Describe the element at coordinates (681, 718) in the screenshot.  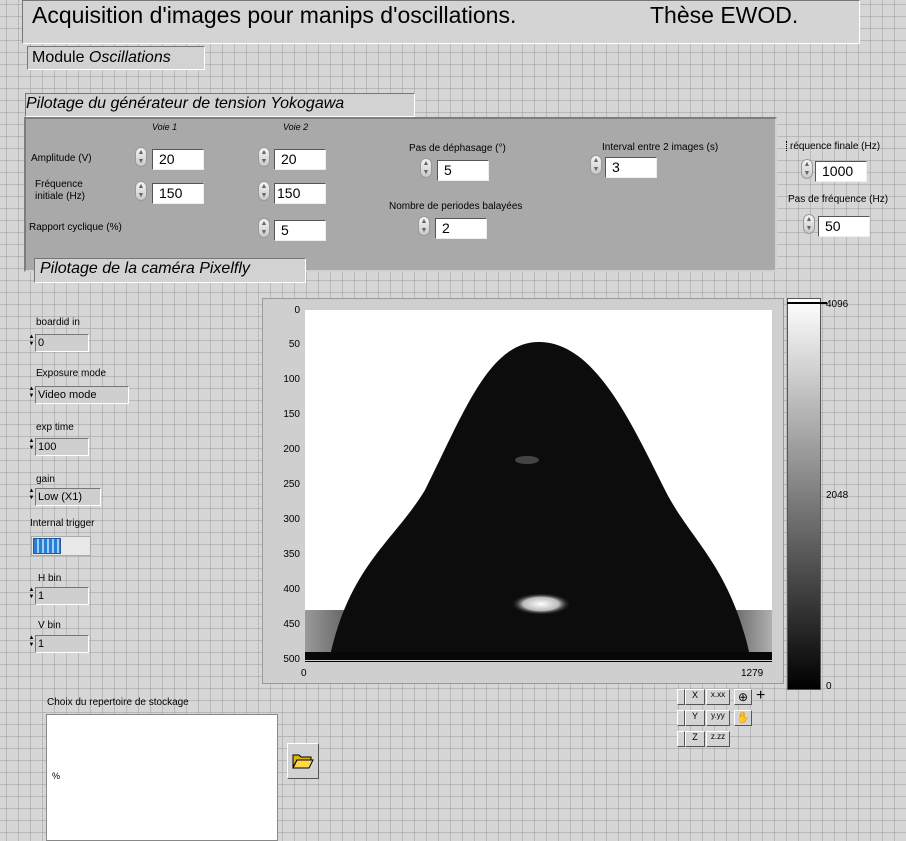
I see `y-scale-lock-button` at that location.